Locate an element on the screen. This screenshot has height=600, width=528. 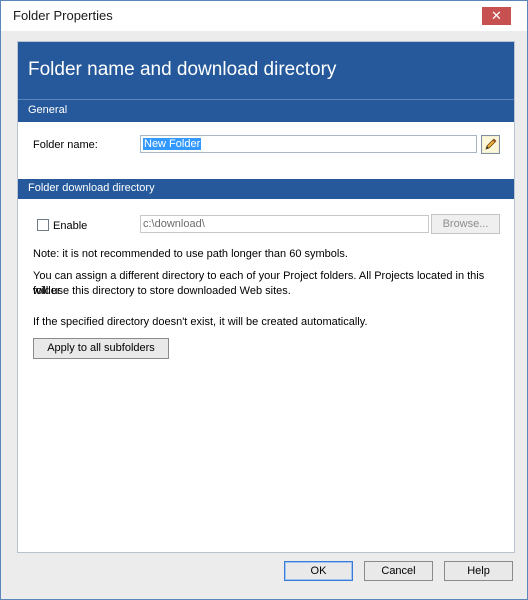
edit-folder-name-button is located at coordinates (490, 144).